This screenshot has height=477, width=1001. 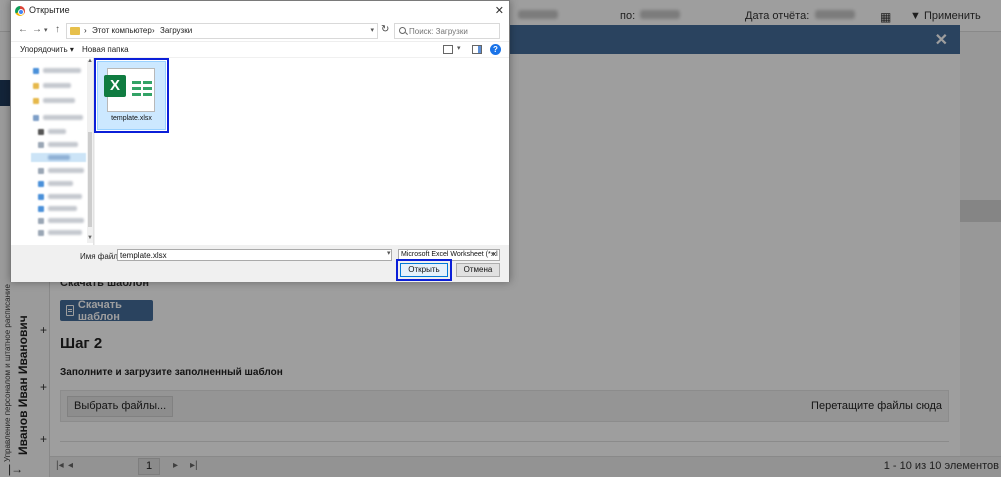 I want to click on address-row: ← → ▾ ↑ › Этот компьютер › Загрузки ▾ ↻, so click(x=260, y=31).